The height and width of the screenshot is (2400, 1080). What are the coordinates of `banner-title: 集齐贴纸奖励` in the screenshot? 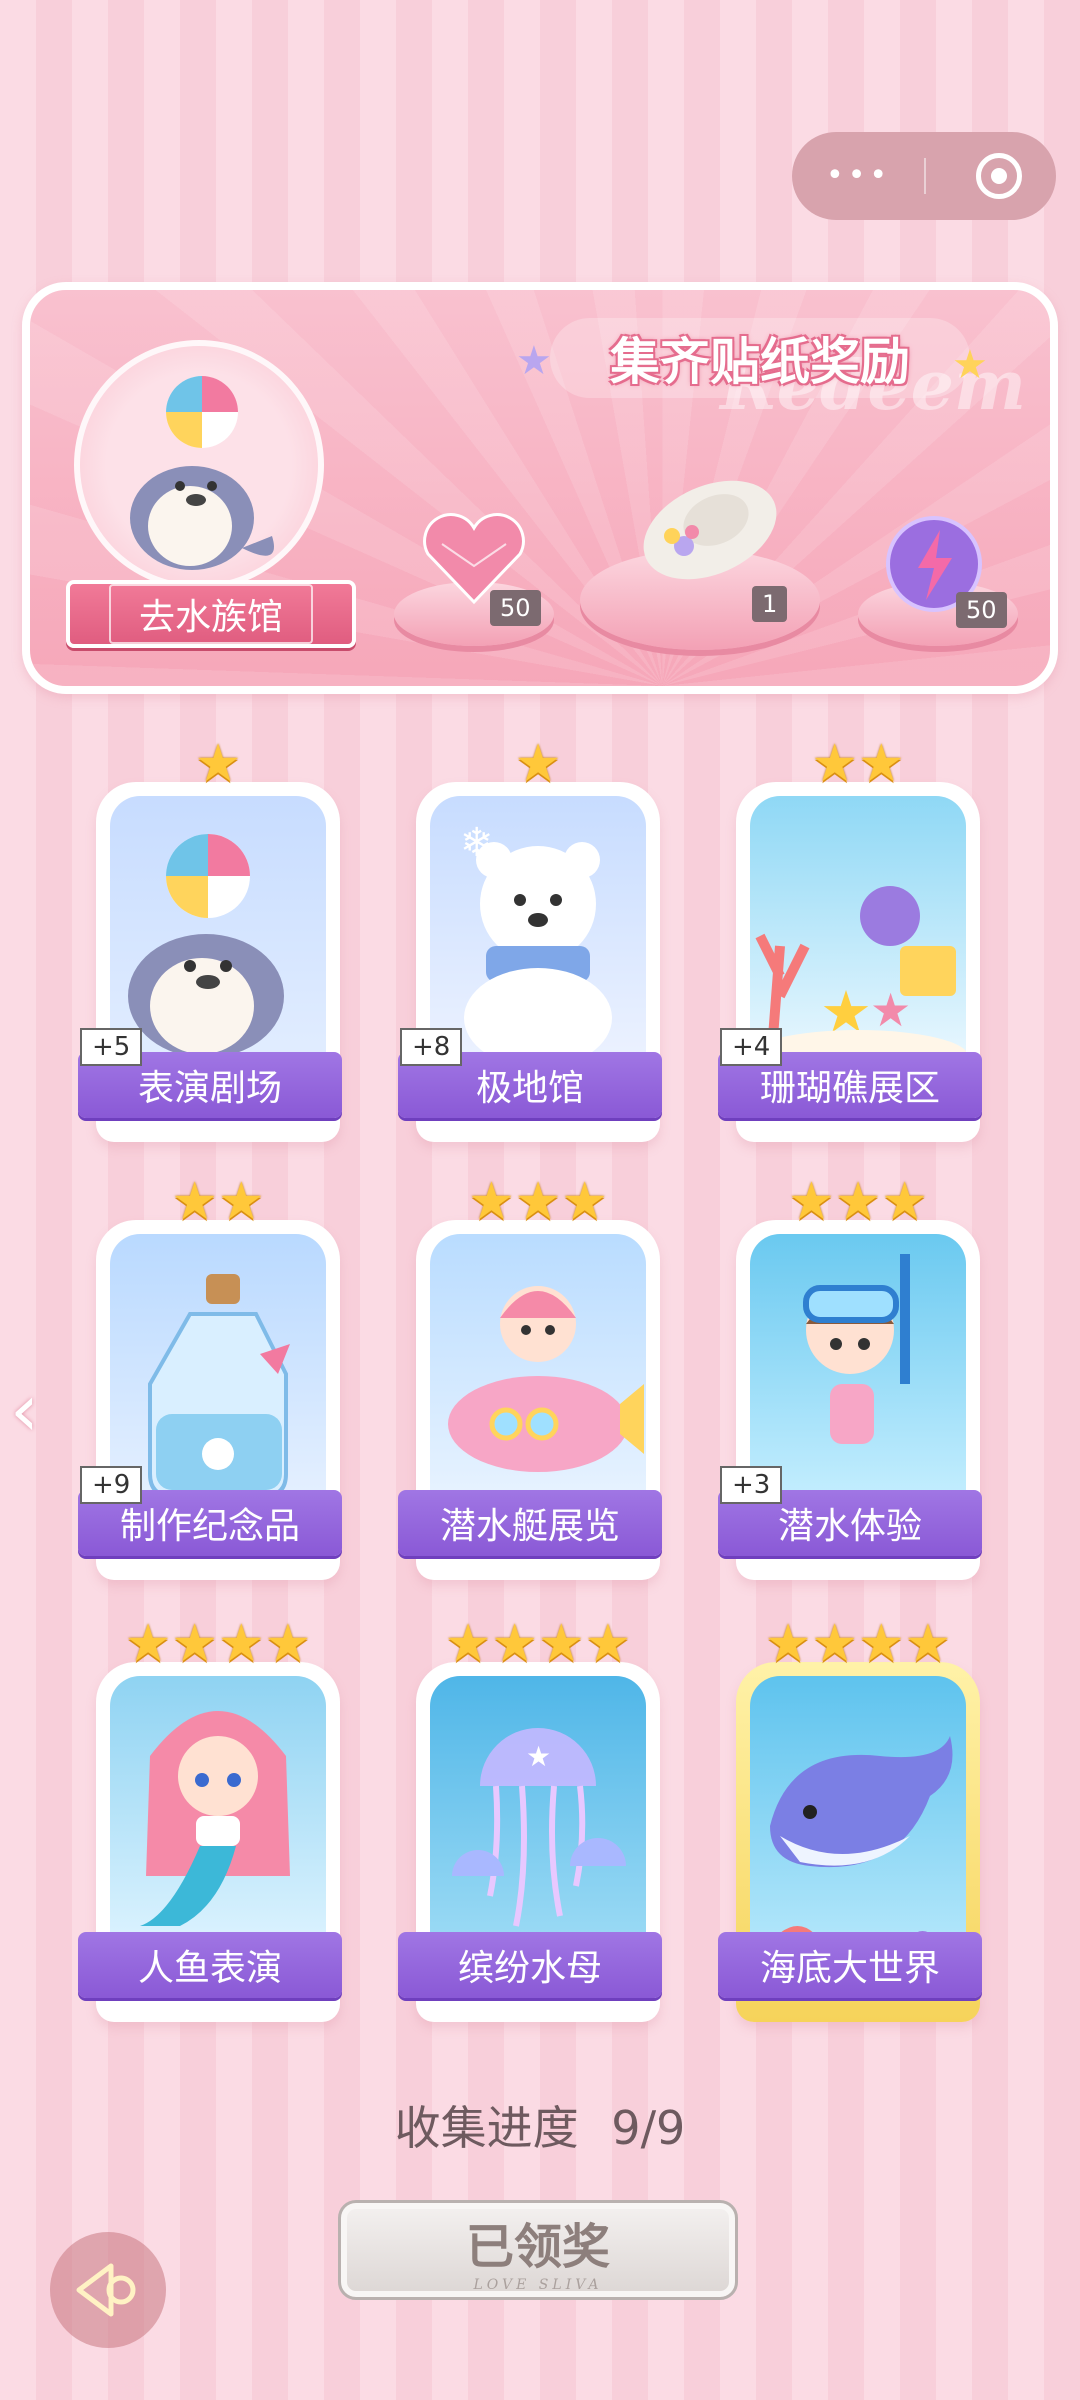 It's located at (760, 358).